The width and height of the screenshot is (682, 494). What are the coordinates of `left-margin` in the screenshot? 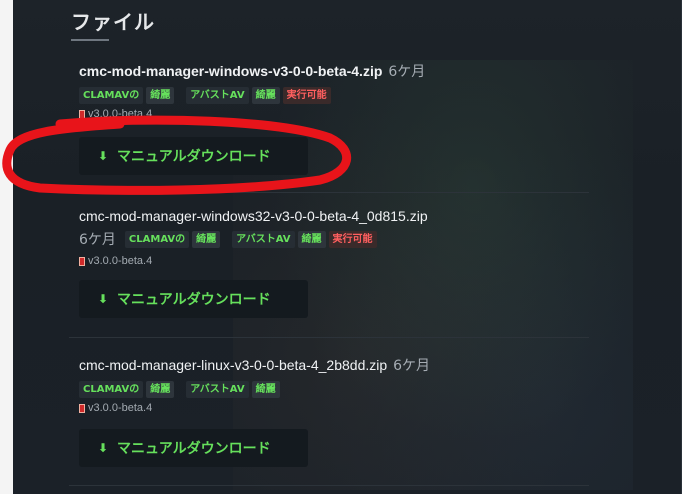 It's located at (6, 247).